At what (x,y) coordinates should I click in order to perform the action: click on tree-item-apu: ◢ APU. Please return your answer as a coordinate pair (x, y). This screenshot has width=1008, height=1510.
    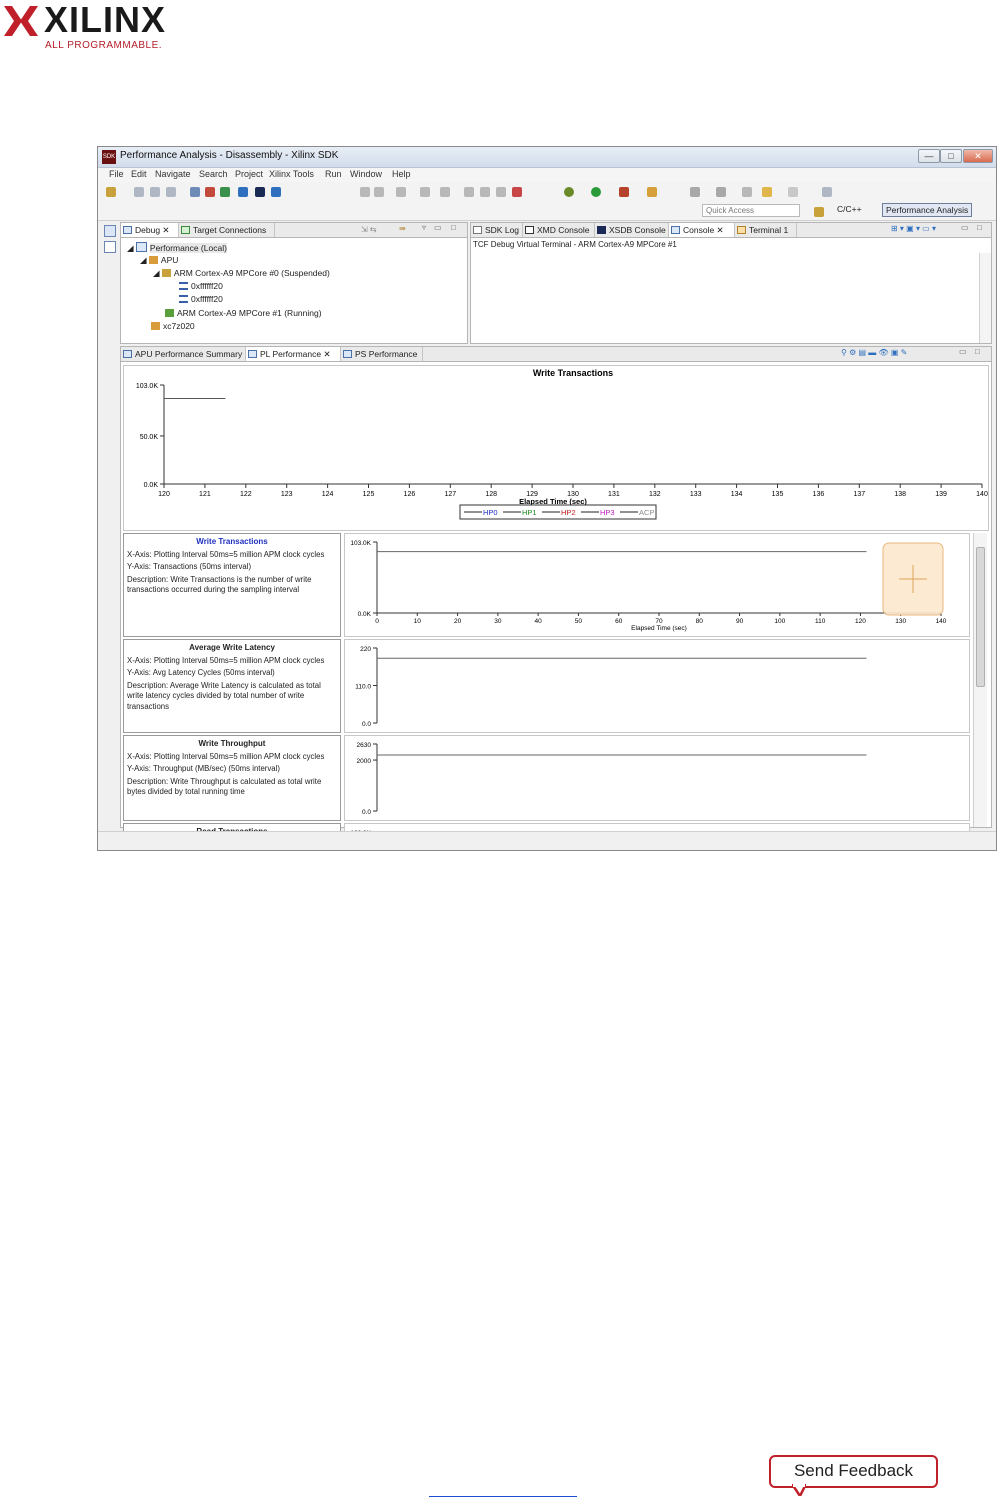
    Looking at the image, I should click on (159, 260).